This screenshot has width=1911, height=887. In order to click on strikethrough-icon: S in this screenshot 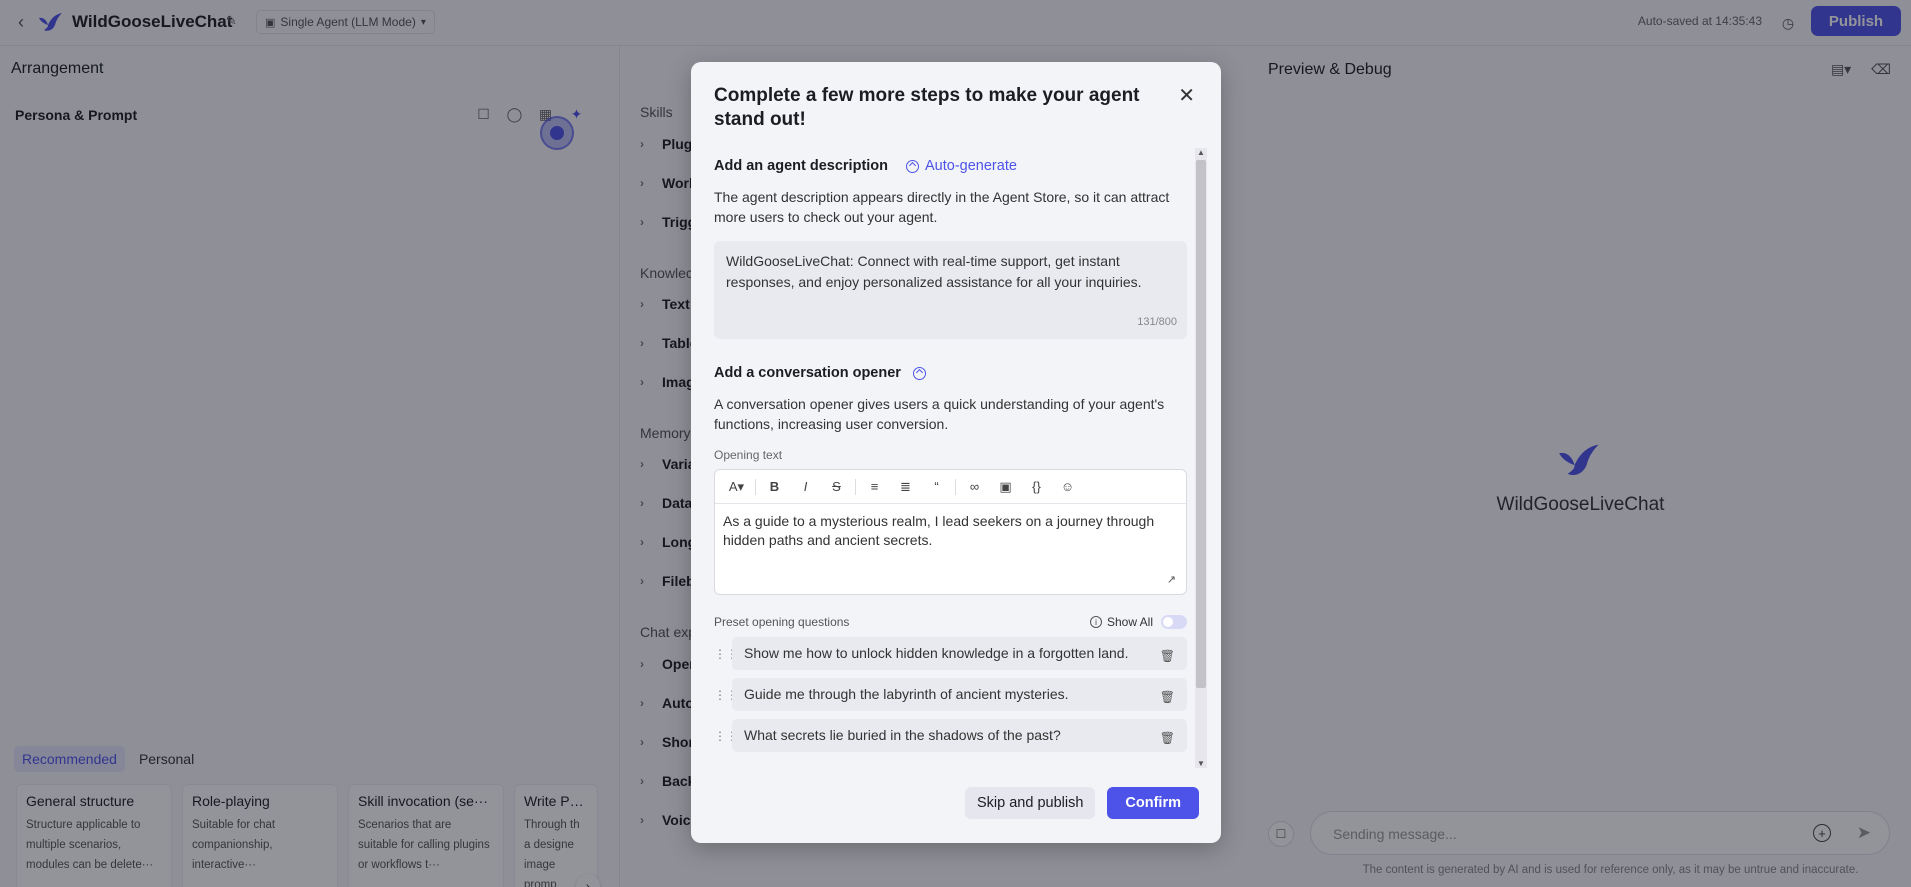, I will do `click(836, 487)`.